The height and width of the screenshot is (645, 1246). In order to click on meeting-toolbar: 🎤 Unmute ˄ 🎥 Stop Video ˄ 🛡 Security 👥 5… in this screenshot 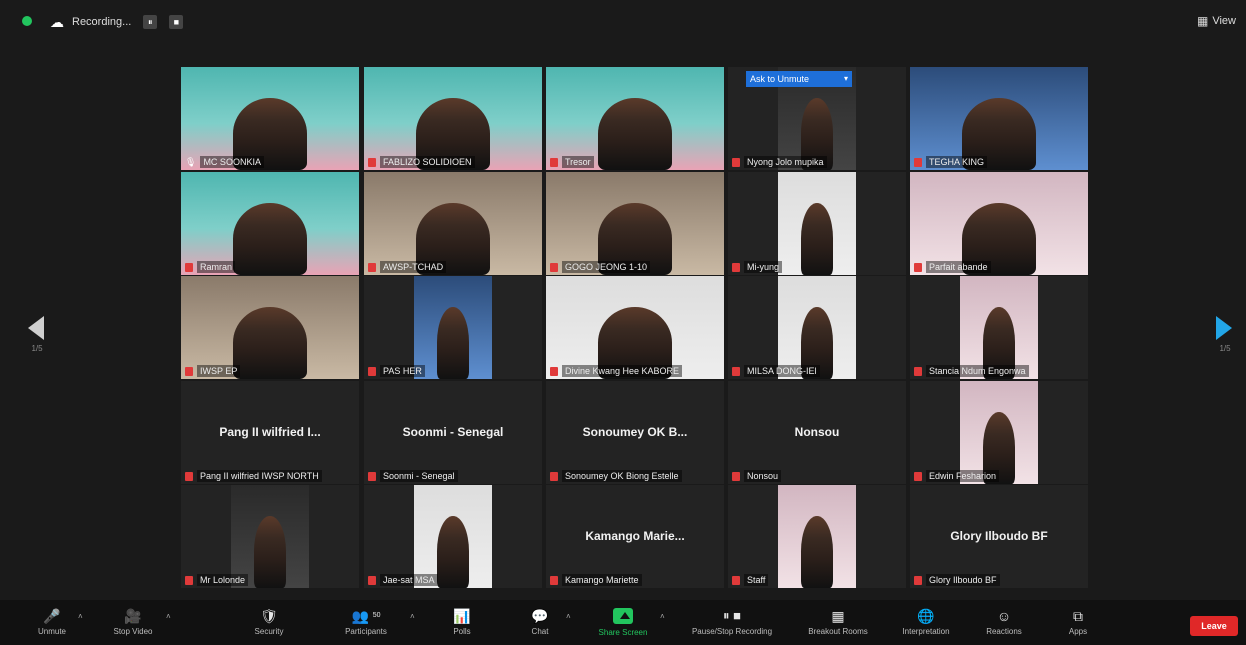, I will do `click(623, 622)`.